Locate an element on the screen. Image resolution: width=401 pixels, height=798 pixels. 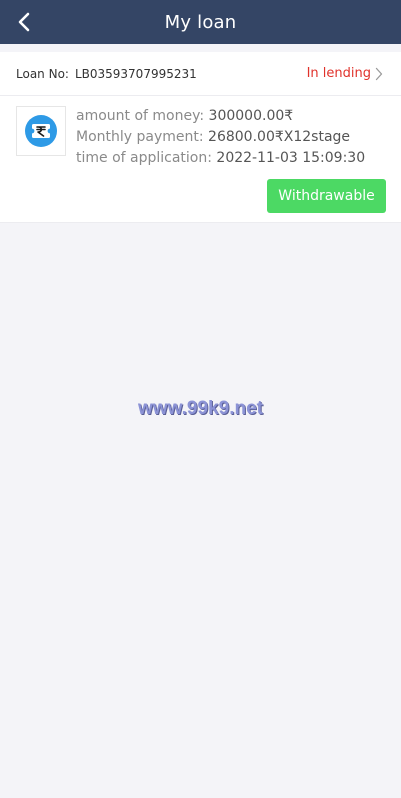
loan-number: Loan No: LB03593707995231 is located at coordinates (106, 74).